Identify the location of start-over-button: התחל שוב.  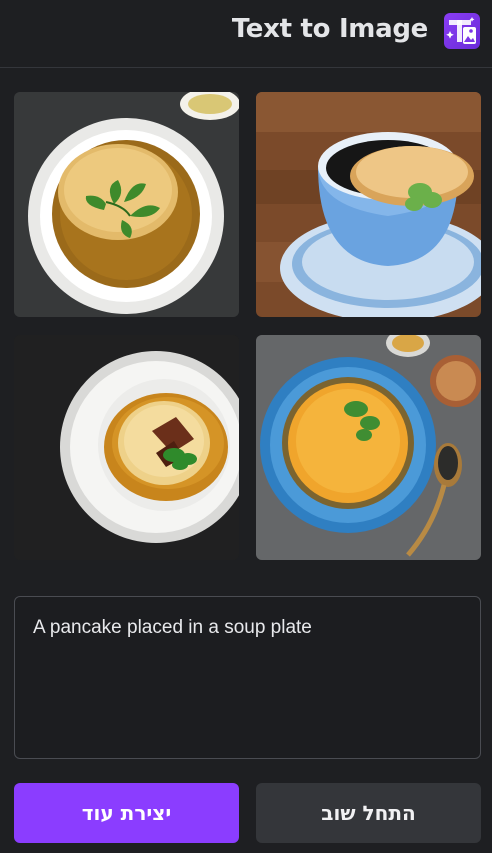
(368, 813).